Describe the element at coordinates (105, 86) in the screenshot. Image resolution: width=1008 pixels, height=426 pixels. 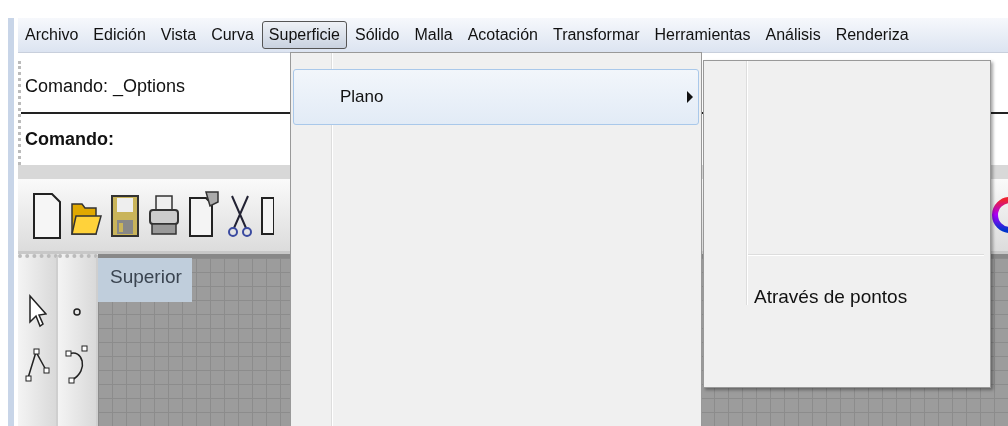
I see `command-history: Comando: _Options` at that location.